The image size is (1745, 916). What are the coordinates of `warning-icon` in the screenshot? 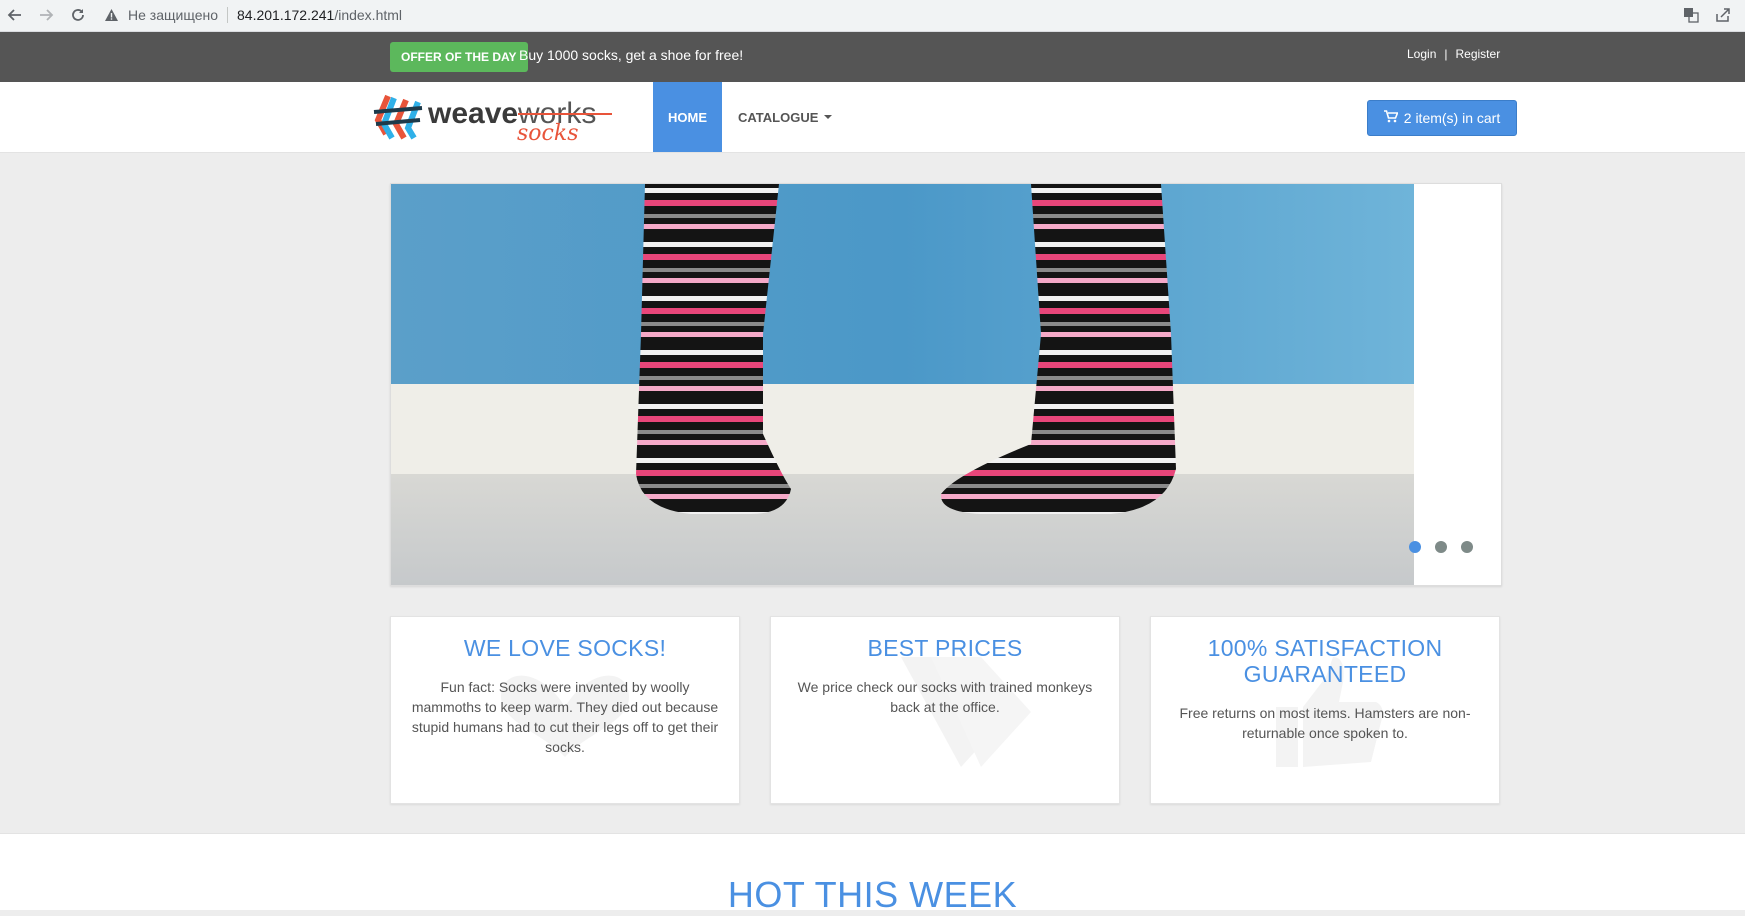 It's located at (112, 15).